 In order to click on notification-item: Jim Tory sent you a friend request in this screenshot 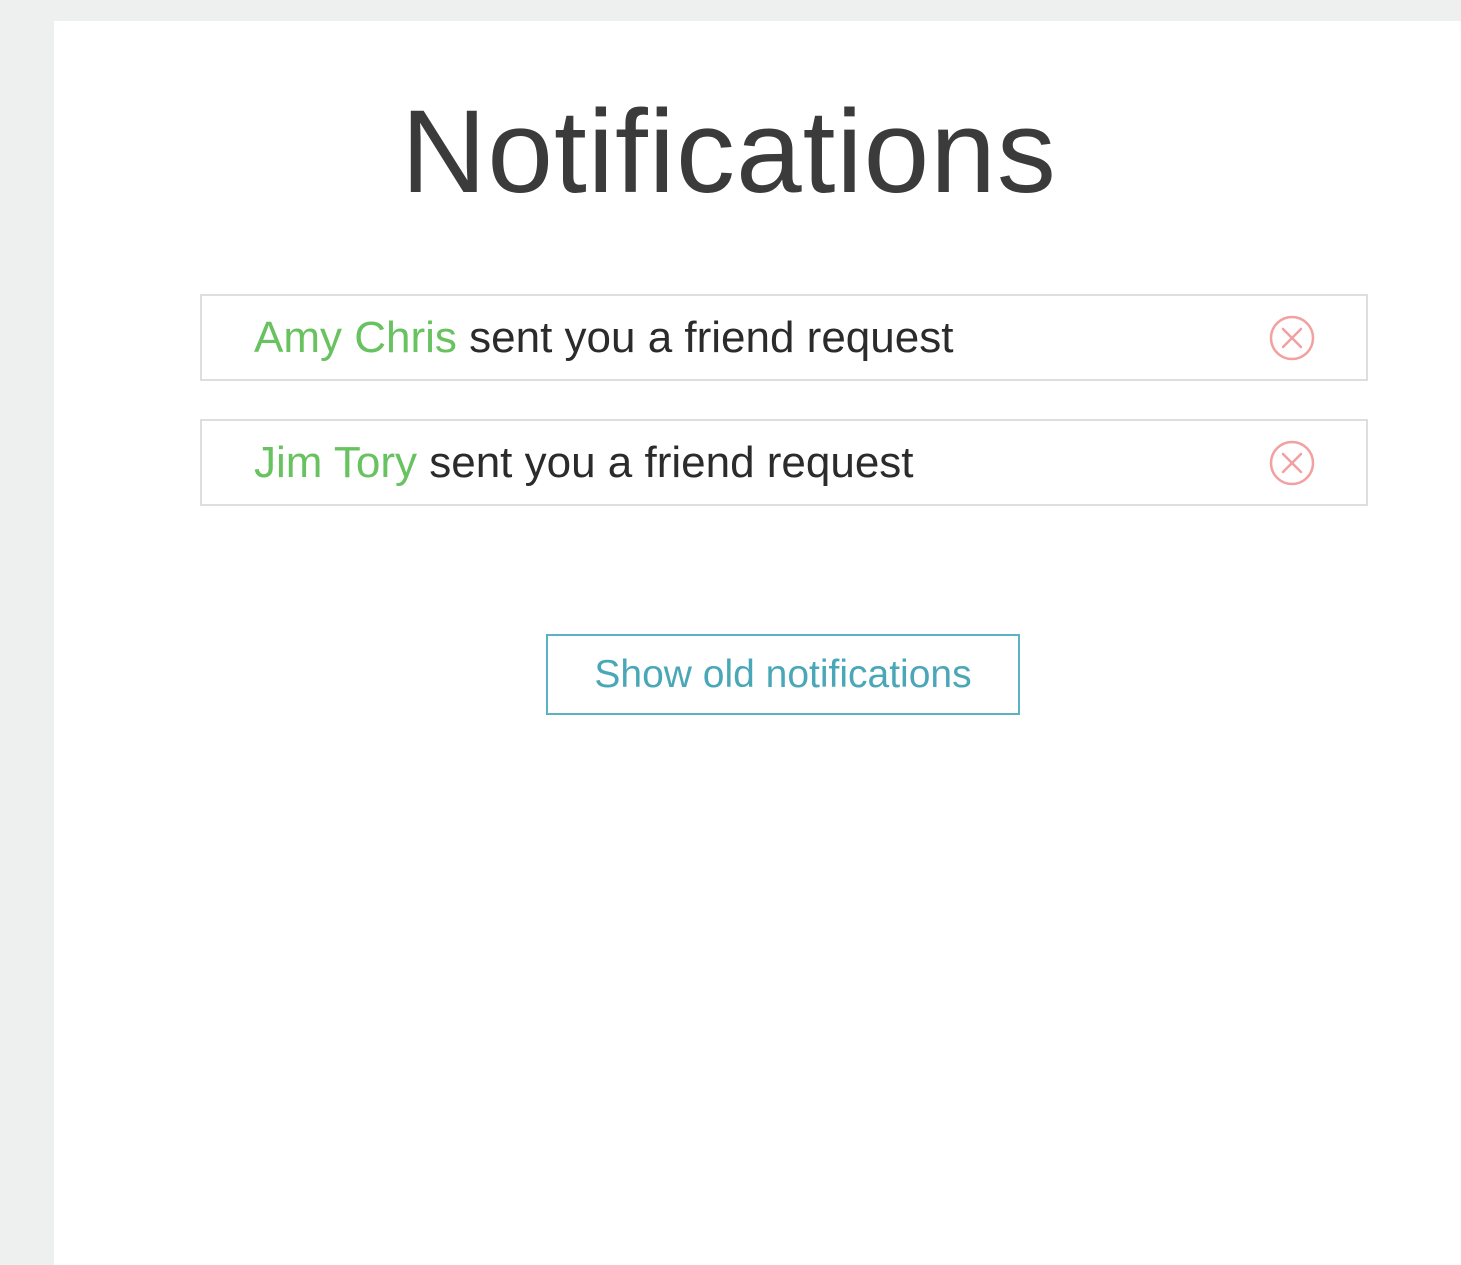, I will do `click(784, 462)`.